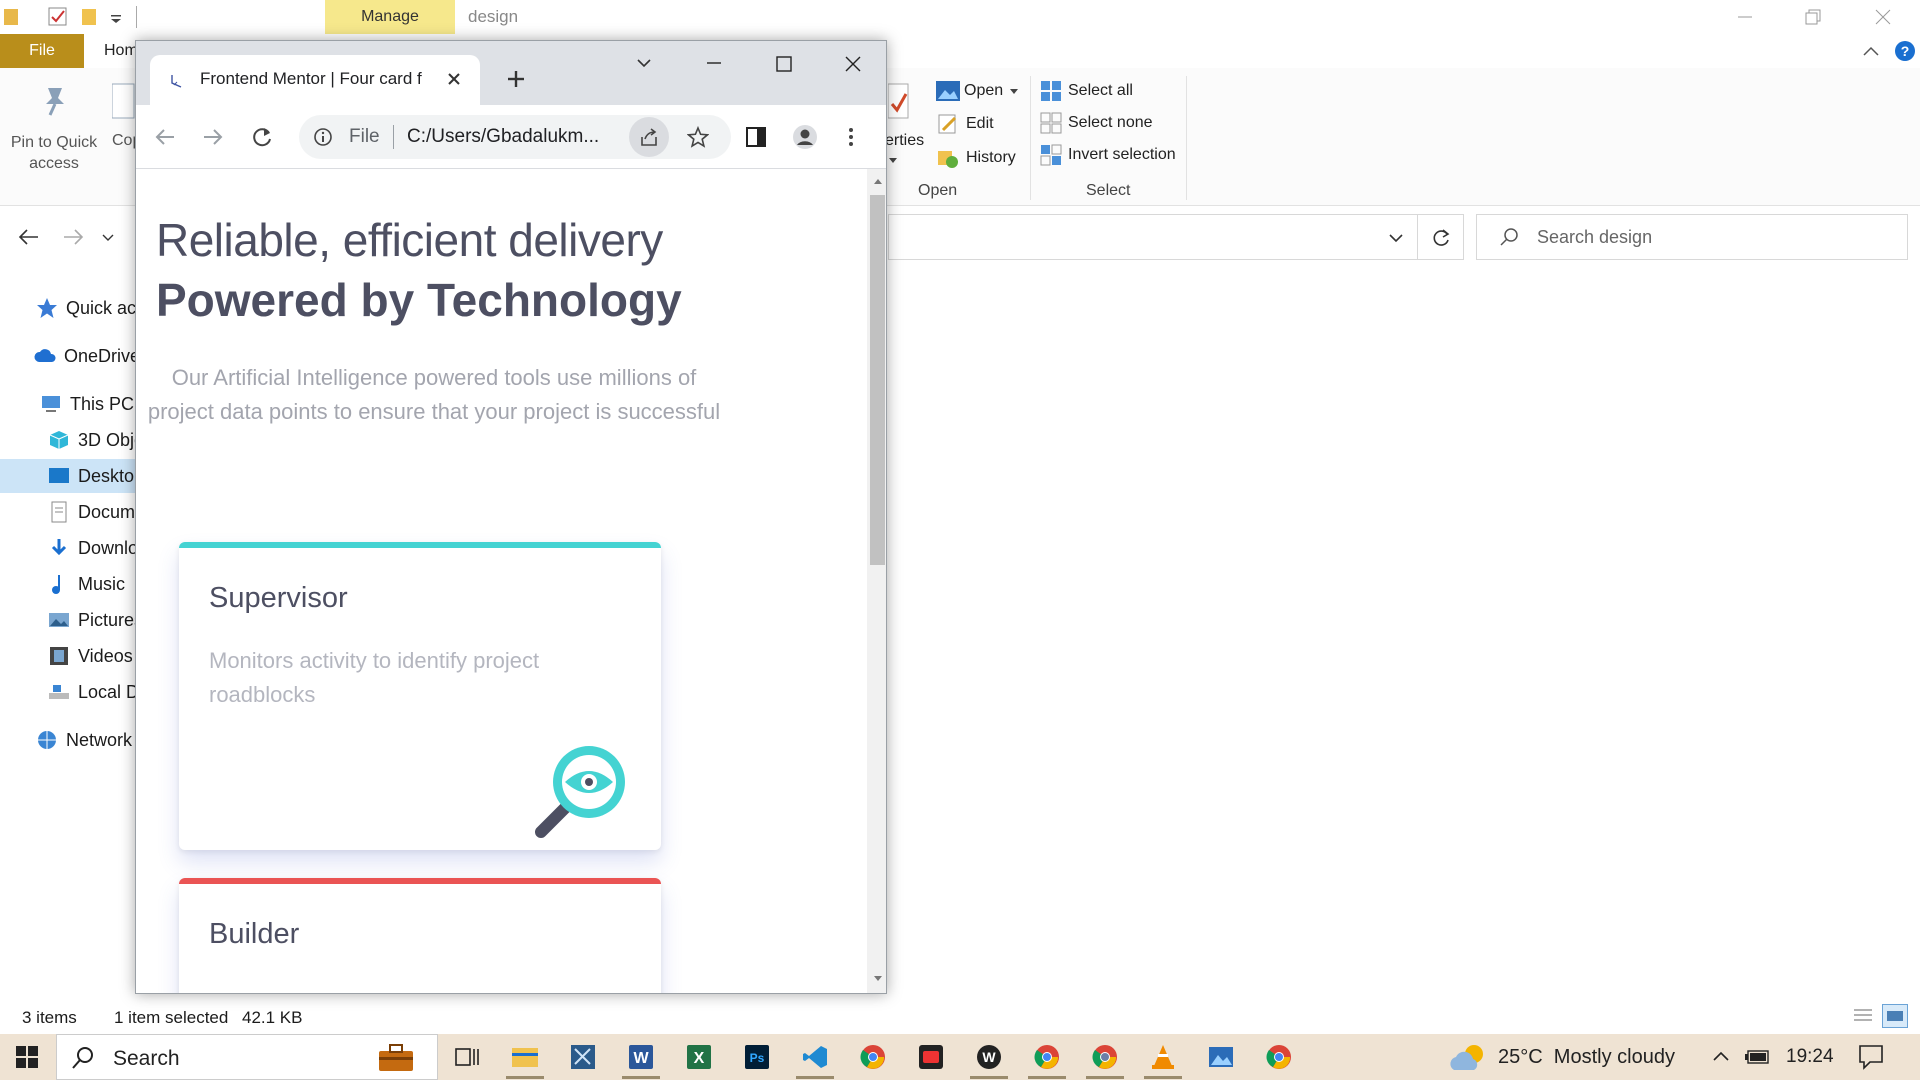 Image resolution: width=1920 pixels, height=1080 pixels. What do you see at coordinates (165, 137) in the screenshot?
I see `back-icon` at bounding box center [165, 137].